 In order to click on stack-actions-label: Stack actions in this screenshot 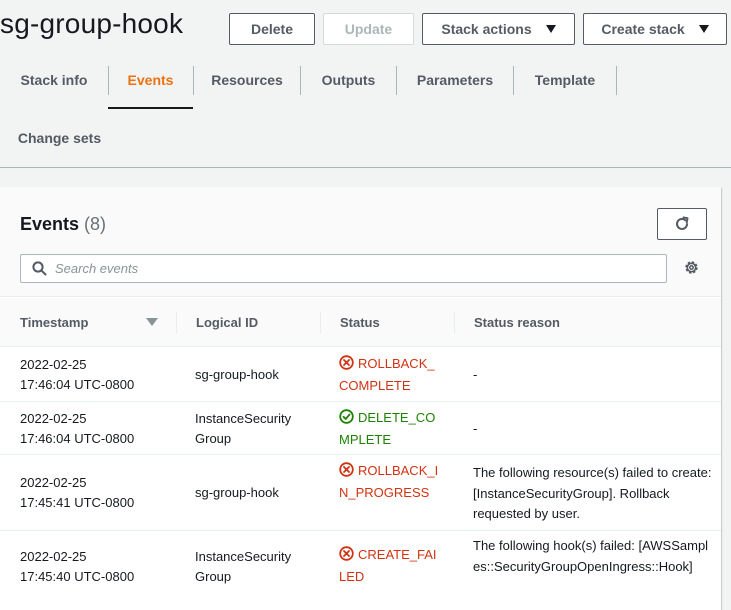, I will do `click(486, 29)`.